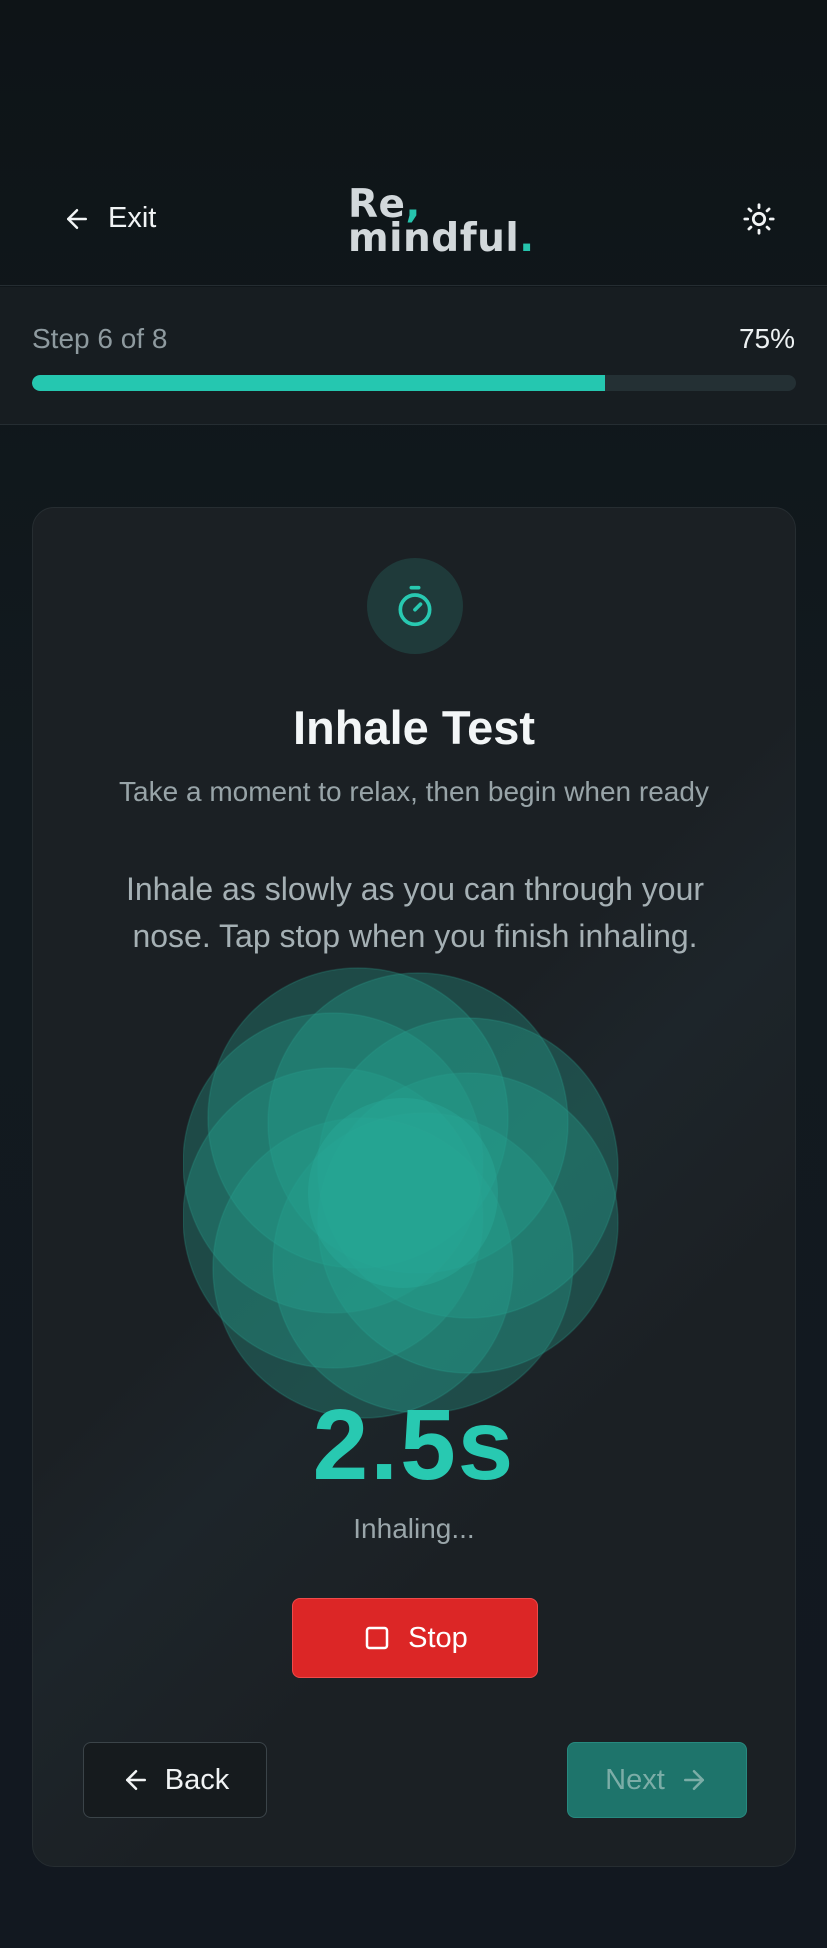  What do you see at coordinates (414, 1445) in the screenshot?
I see `elapsed-time: 2.5s` at bounding box center [414, 1445].